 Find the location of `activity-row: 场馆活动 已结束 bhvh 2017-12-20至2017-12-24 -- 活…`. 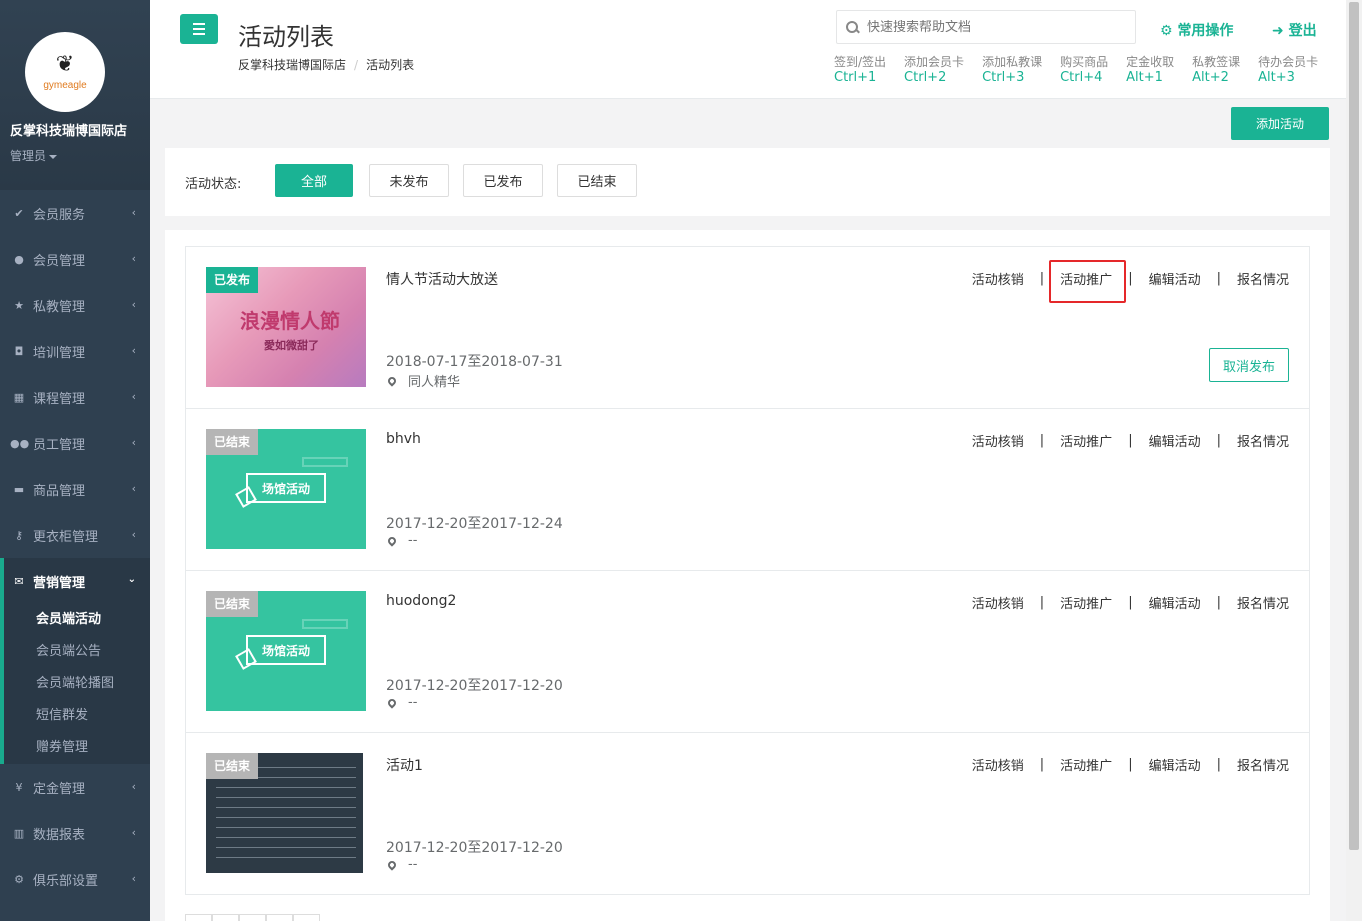

activity-row: 场馆活动 已结束 bhvh 2017-12-20至2017-12-24 -- 活… is located at coordinates (747, 490).